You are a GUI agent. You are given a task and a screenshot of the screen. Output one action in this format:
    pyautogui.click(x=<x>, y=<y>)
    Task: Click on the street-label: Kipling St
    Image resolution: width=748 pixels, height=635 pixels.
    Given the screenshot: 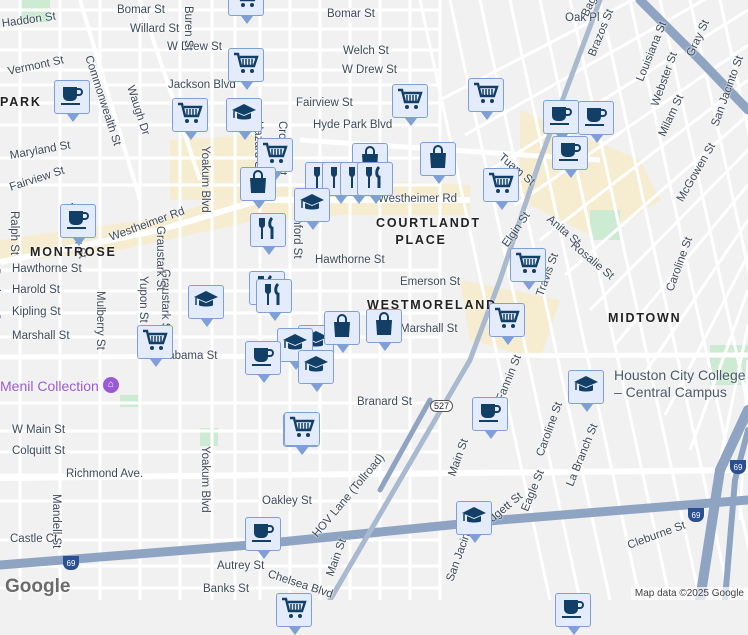 What is the action you would take?
    pyautogui.click(x=36, y=312)
    